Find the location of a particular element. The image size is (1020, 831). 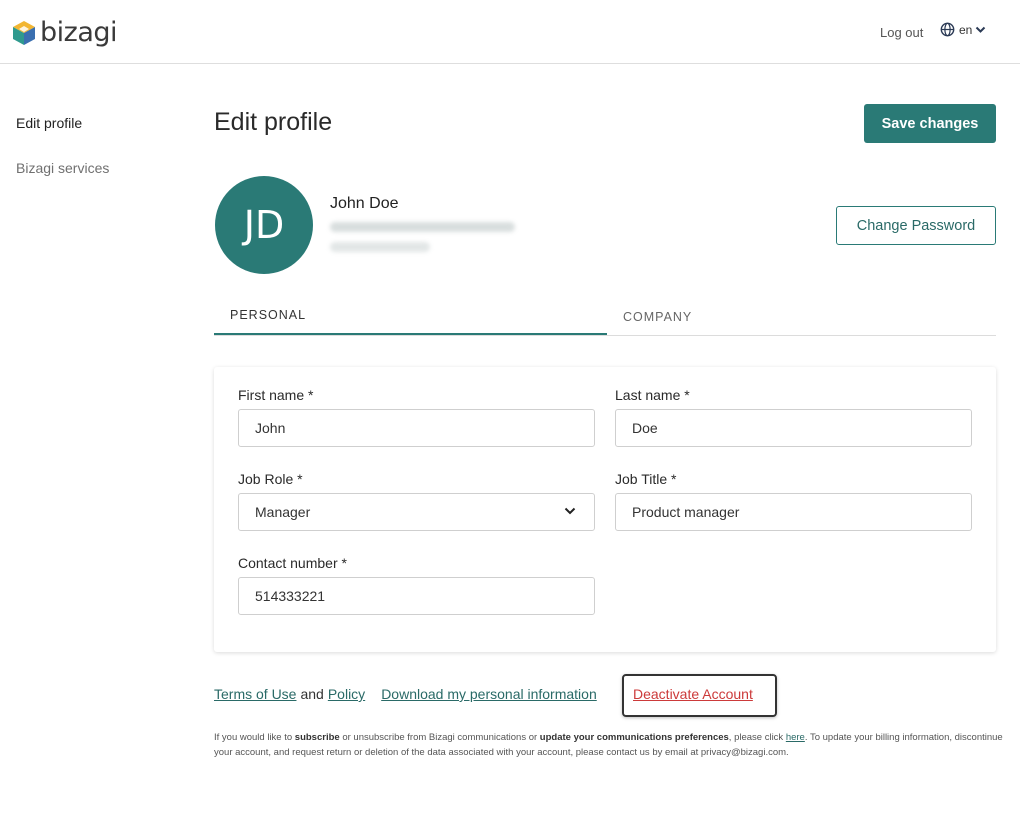

and-text: and is located at coordinates (312, 694).